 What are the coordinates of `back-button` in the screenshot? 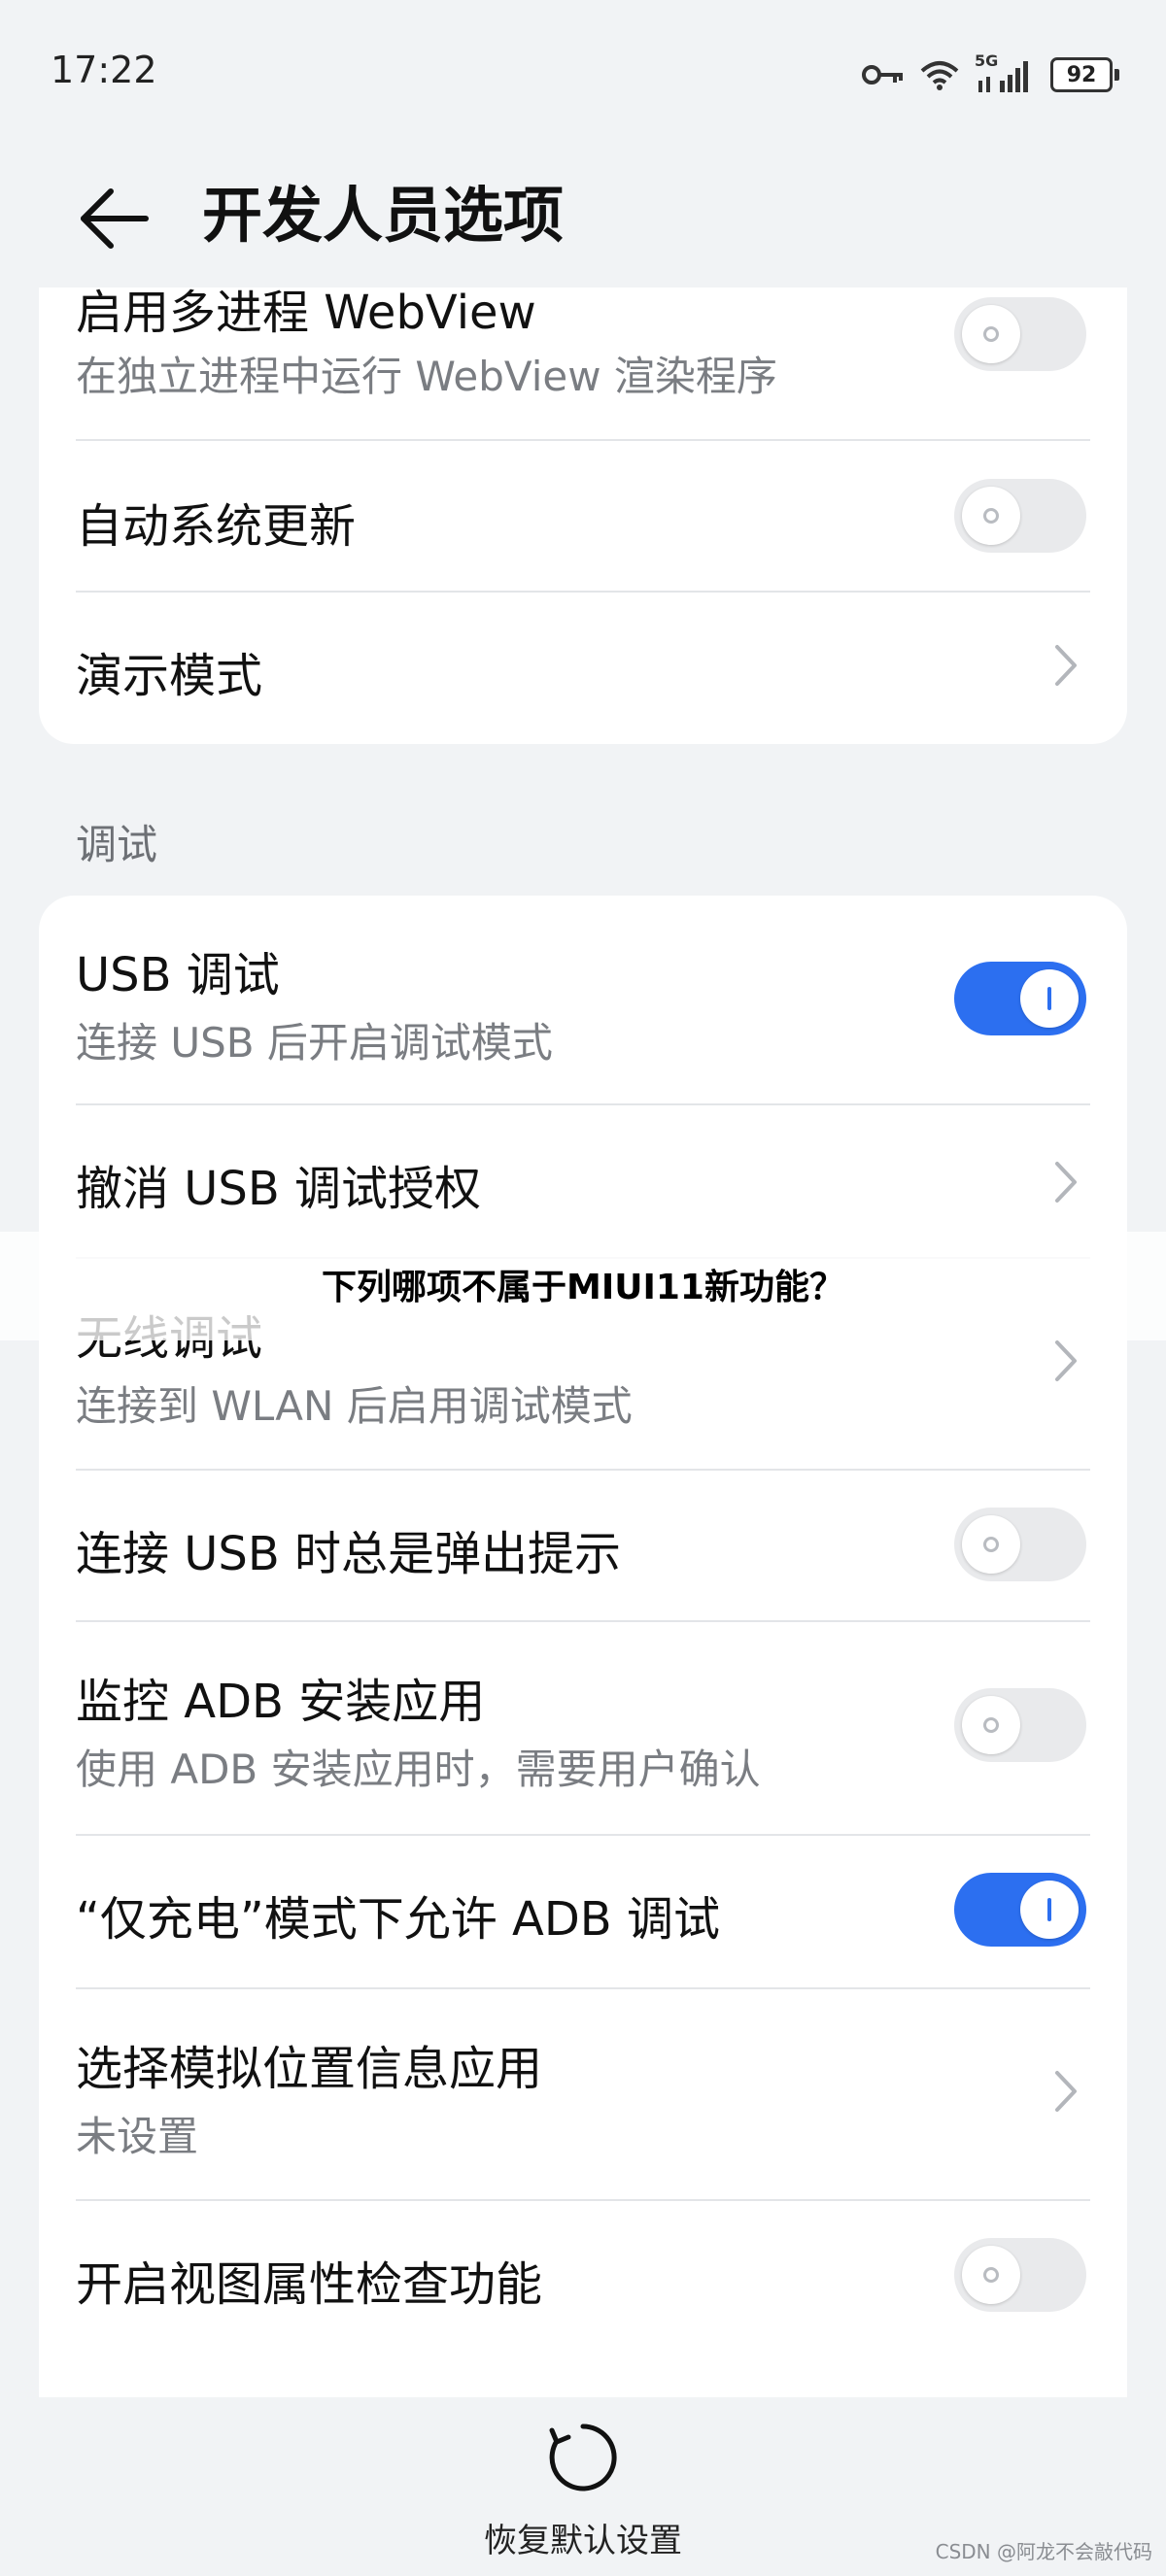 It's located at (119, 218).